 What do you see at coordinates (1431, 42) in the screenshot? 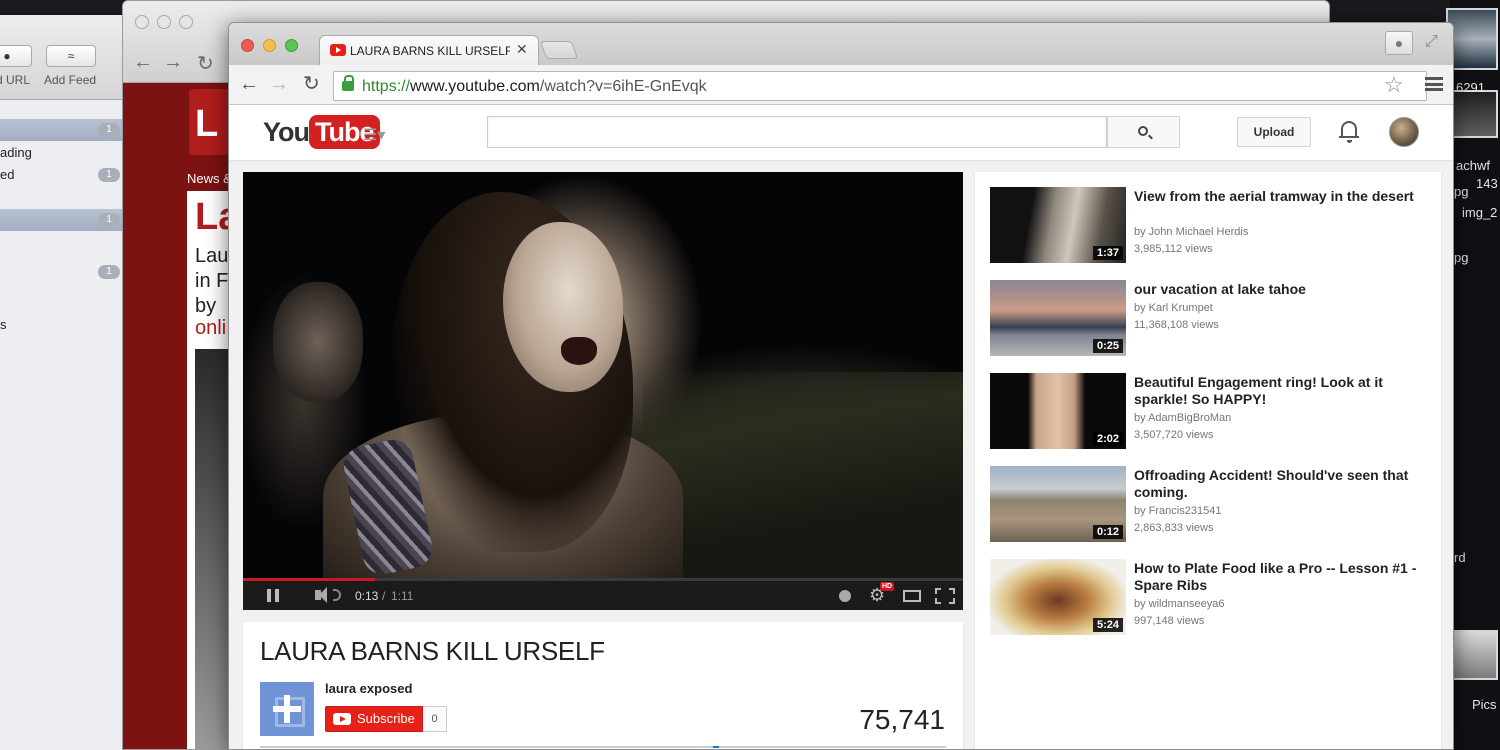
I see `fullscreen-icon: ⤢` at bounding box center [1431, 42].